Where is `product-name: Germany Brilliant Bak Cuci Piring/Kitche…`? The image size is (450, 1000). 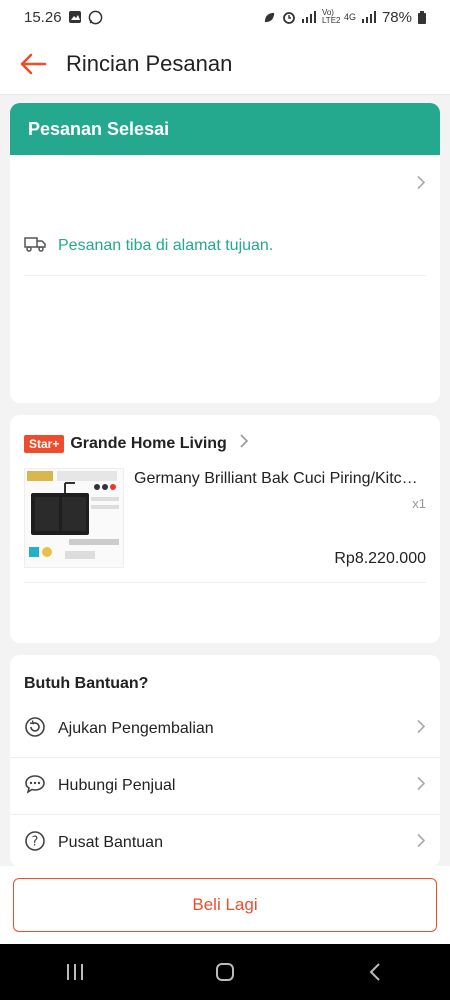 product-name: Germany Brilliant Bak Cuci Piring/Kitche… is located at coordinates (279, 478).